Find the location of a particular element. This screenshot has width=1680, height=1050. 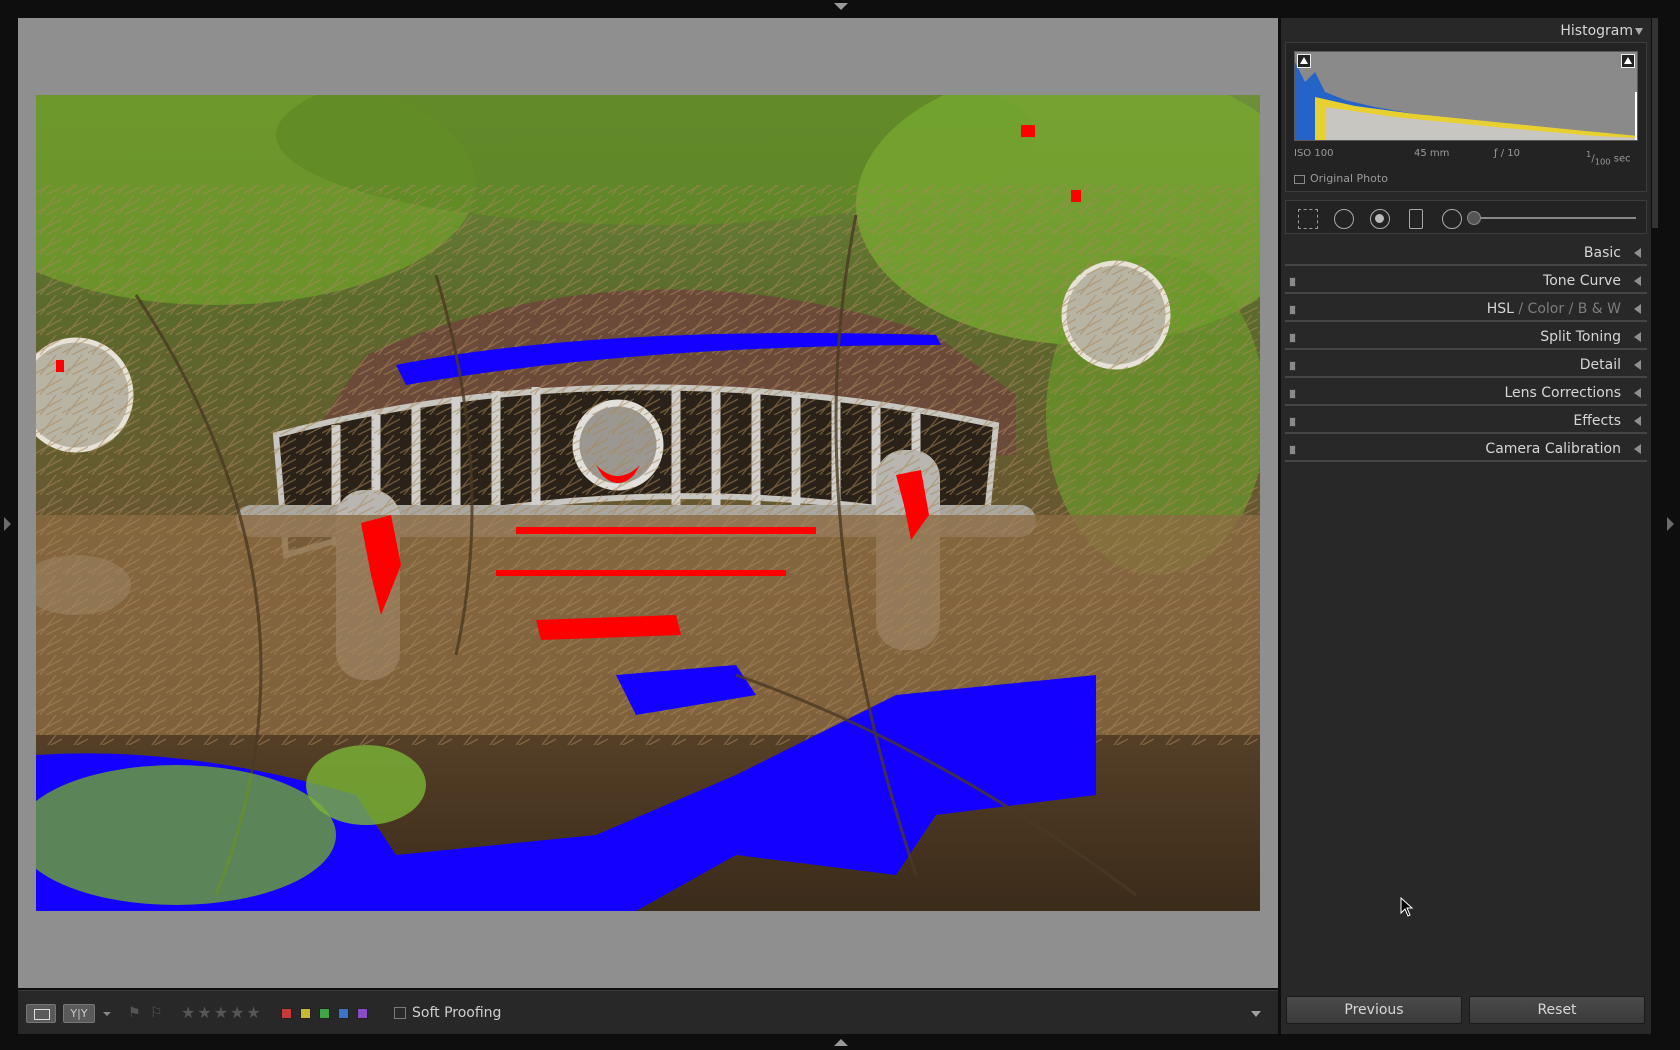

previous-button: Previous is located at coordinates (1374, 1010).